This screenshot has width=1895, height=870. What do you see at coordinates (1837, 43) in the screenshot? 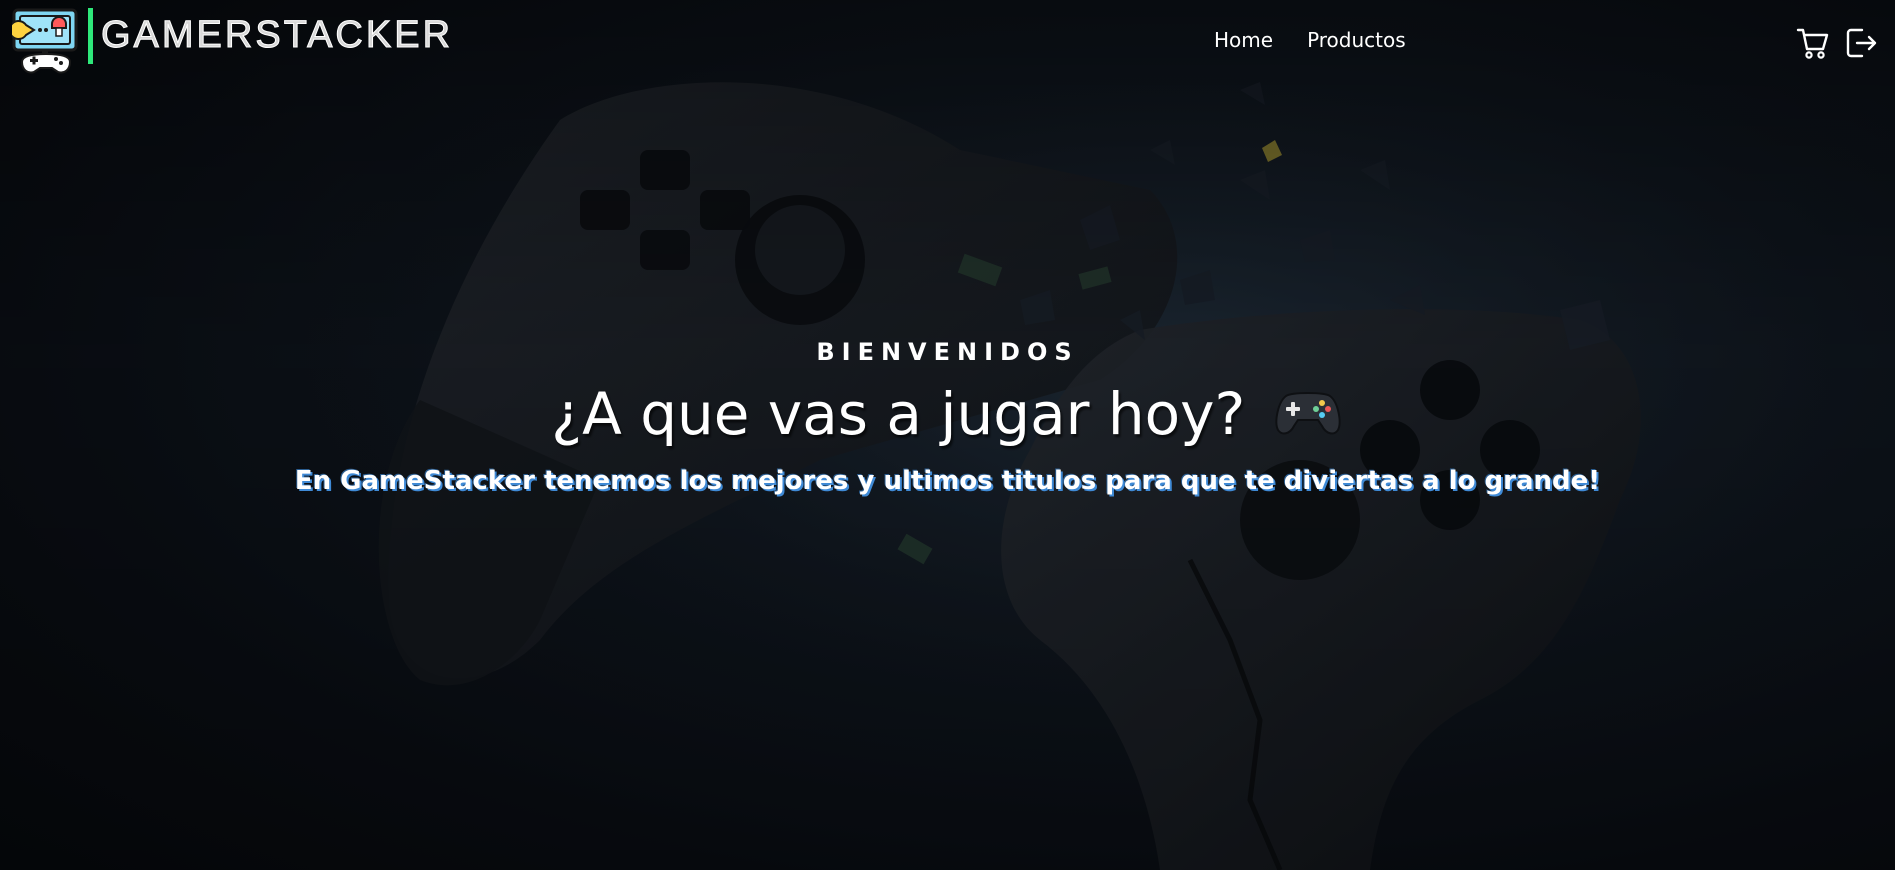
I see `nav-icons` at bounding box center [1837, 43].